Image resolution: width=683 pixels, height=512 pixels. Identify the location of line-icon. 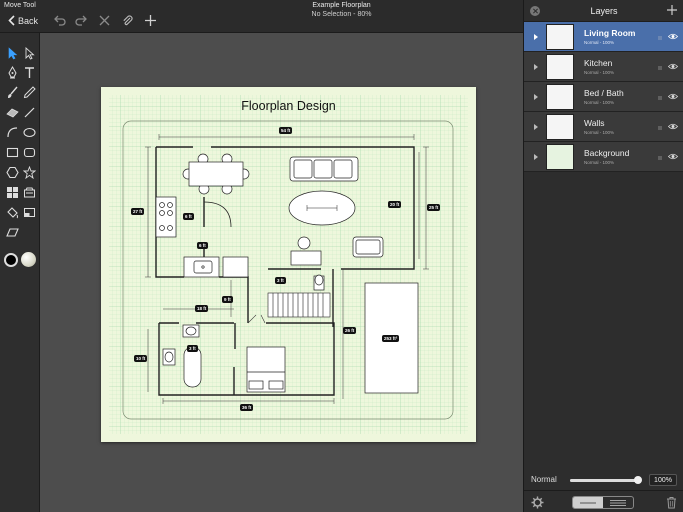
(29, 112).